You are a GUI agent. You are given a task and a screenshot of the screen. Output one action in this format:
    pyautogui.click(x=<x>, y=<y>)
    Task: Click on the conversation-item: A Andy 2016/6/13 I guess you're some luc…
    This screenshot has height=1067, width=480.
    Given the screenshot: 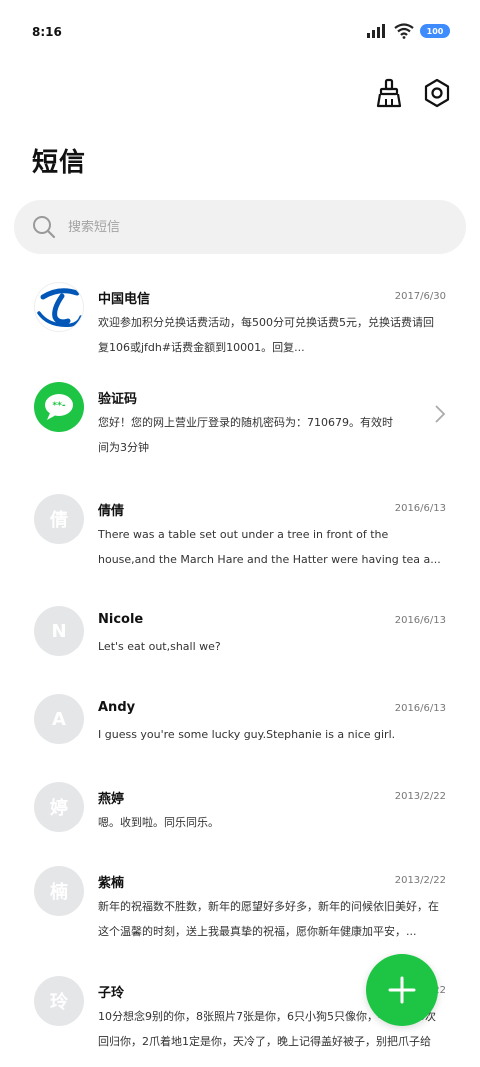 What is the action you would take?
    pyautogui.click(x=240, y=726)
    